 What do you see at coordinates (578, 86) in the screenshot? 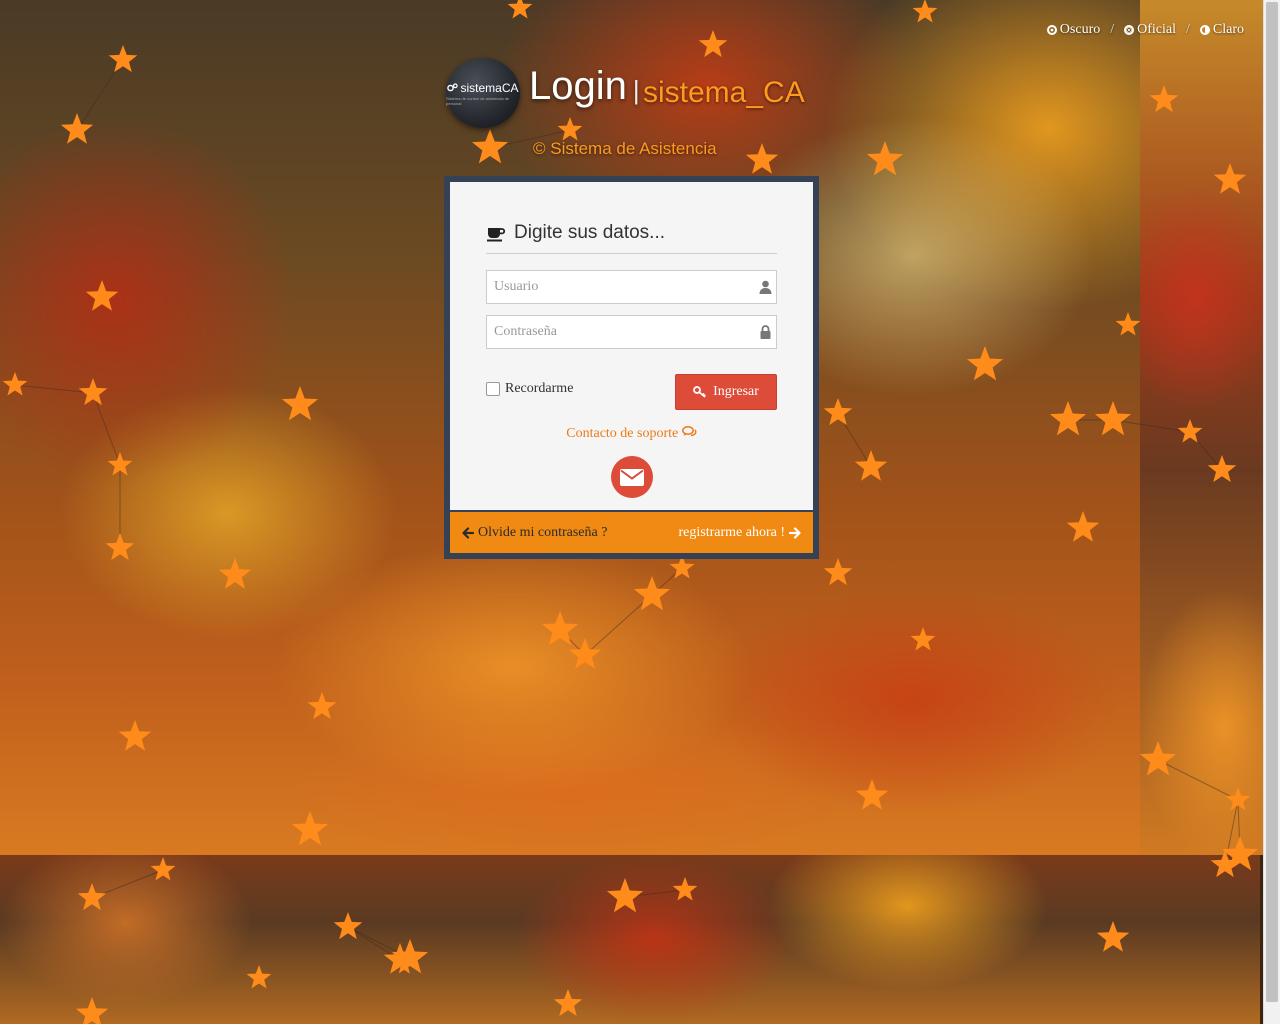
I see `page-title-text: Login` at bounding box center [578, 86].